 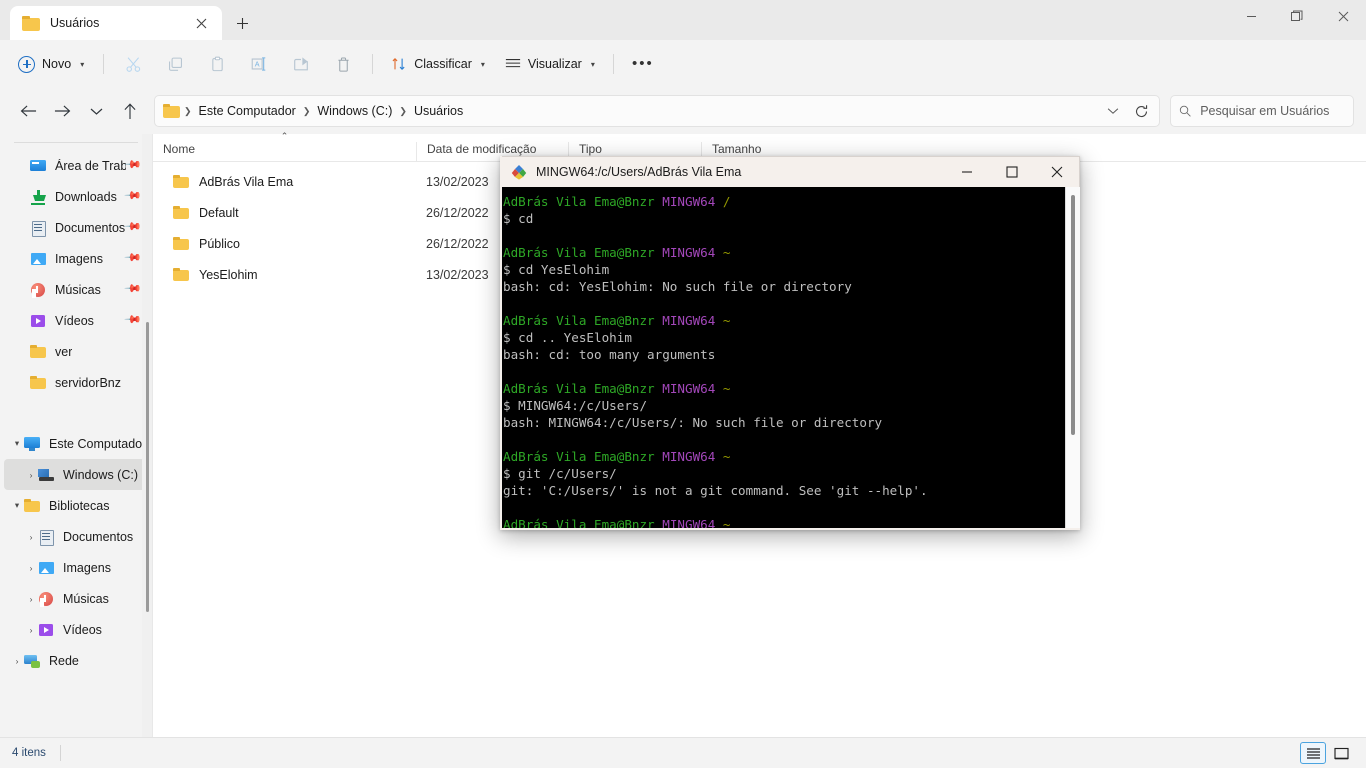 I want to click on delete-button, so click(x=343, y=64).